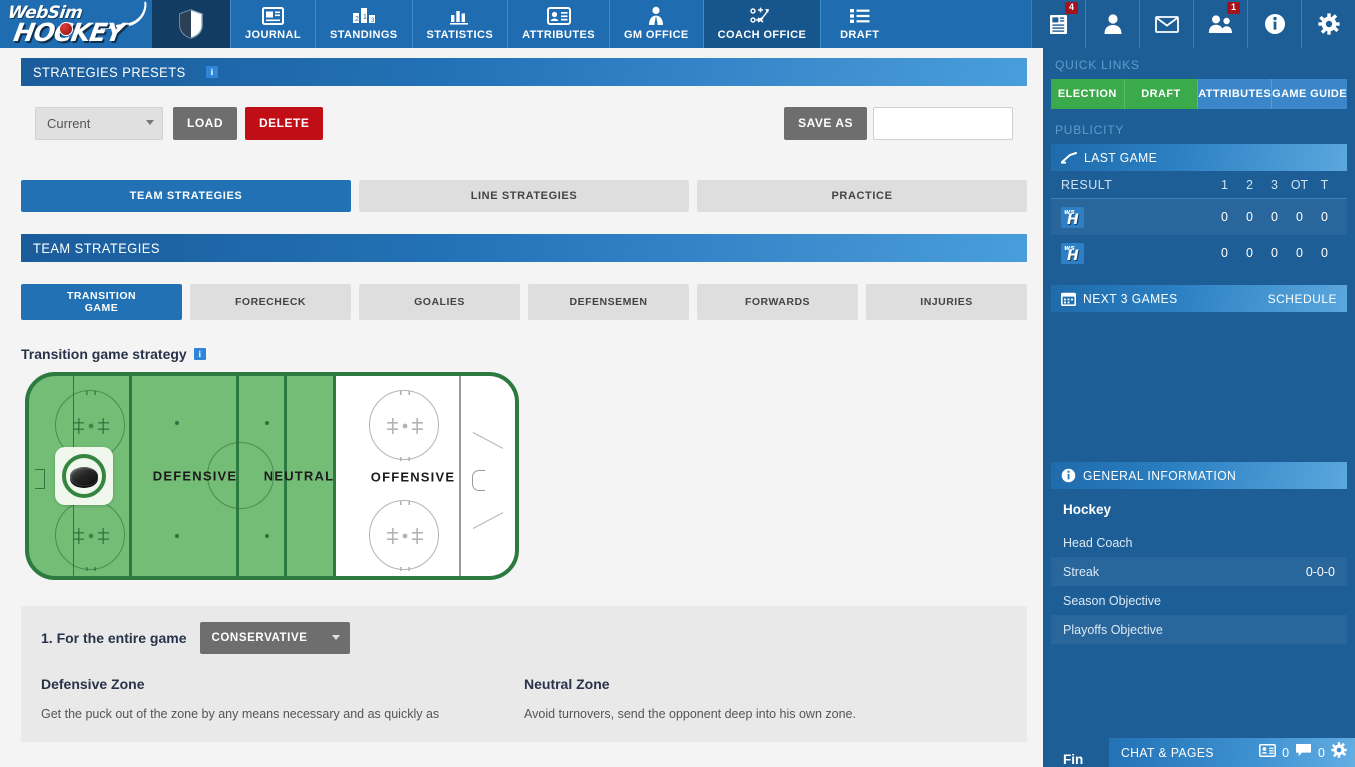 The image size is (1355, 767). Describe the element at coordinates (404, 425) in the screenshot. I see `faceoff-circle-oz-top` at that location.